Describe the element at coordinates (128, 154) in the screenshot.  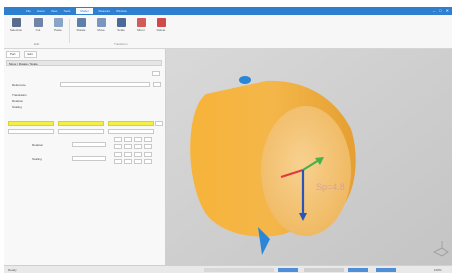
I see `scale-y-button` at that location.